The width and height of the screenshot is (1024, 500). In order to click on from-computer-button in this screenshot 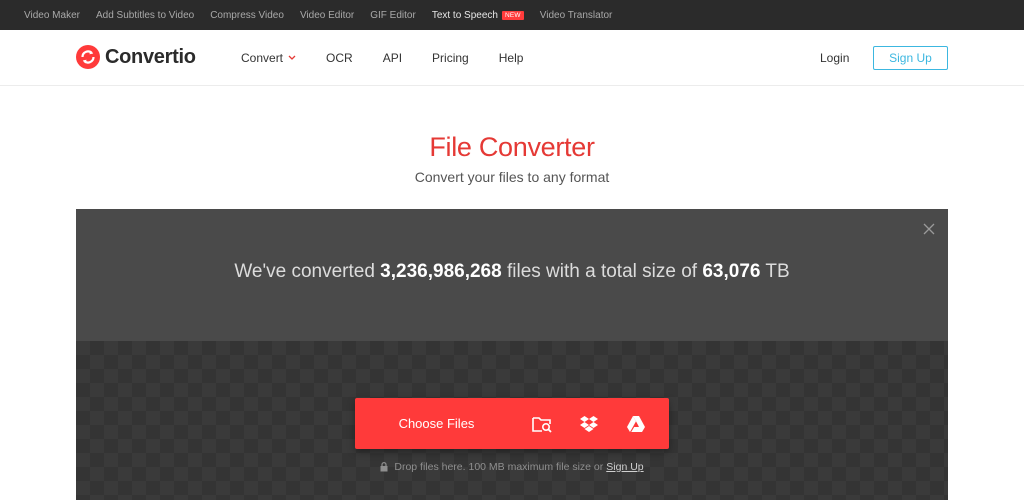, I will do `click(541, 423)`.